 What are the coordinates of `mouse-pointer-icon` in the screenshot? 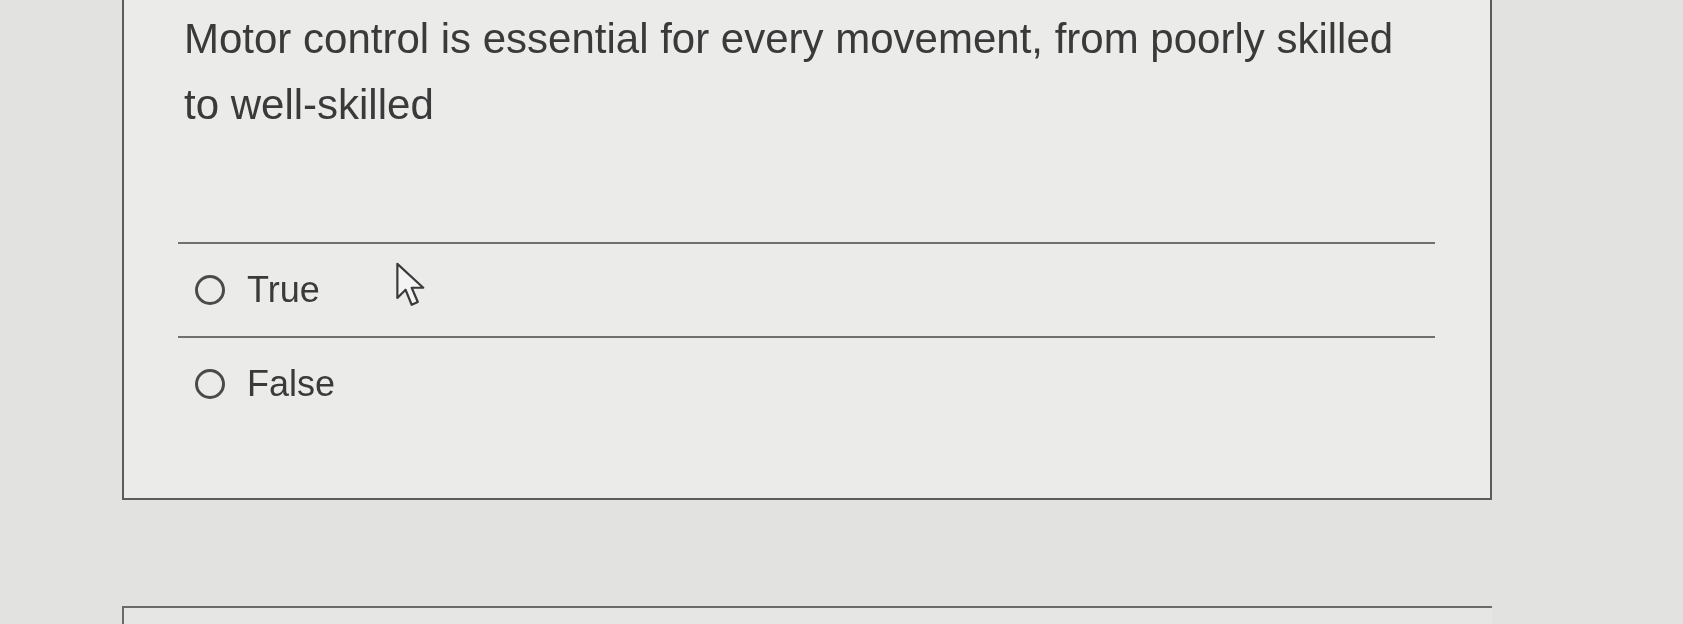 It's located at (411, 285).